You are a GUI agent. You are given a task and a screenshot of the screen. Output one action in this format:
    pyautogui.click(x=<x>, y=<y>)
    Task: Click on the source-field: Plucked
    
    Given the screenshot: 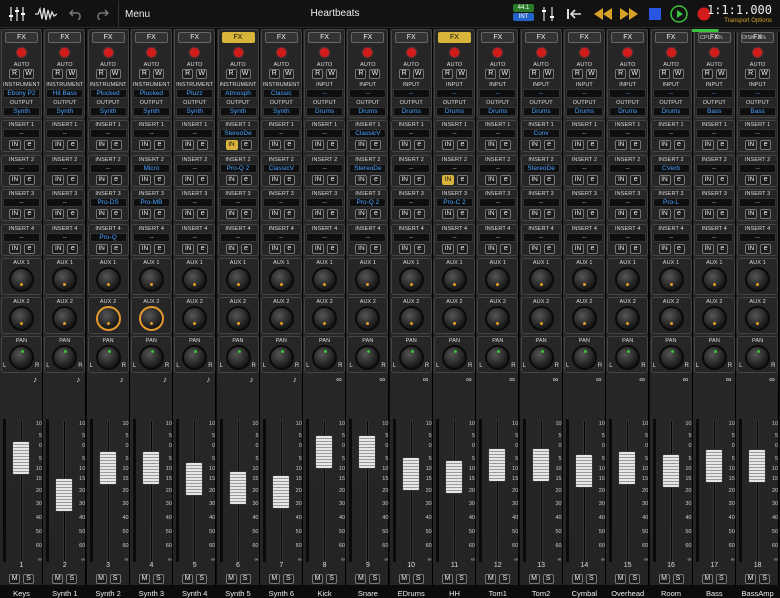 What is the action you would take?
    pyautogui.click(x=108, y=93)
    